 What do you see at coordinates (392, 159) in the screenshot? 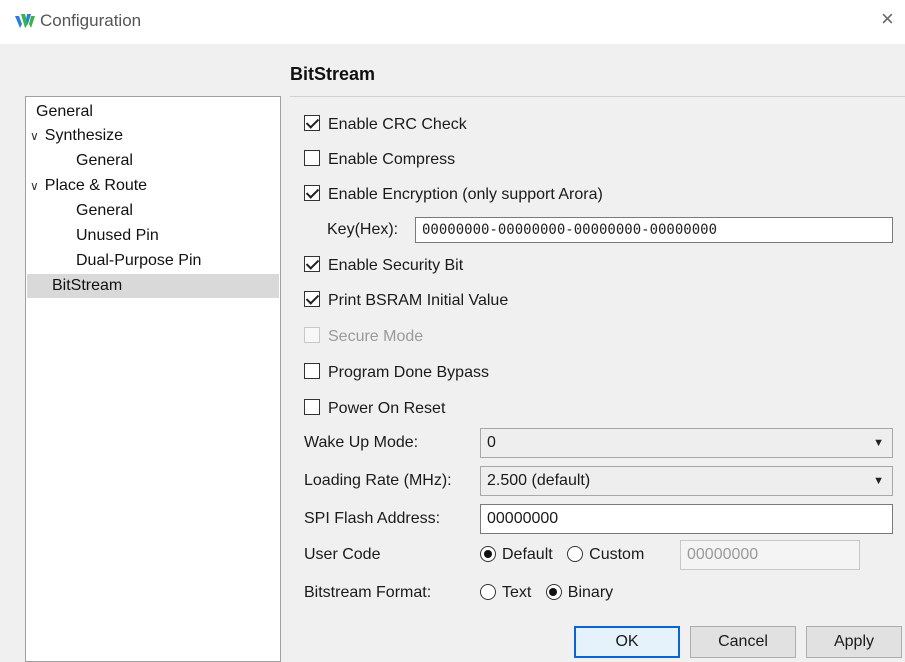
I see `compress-label: Enable Compress` at bounding box center [392, 159].